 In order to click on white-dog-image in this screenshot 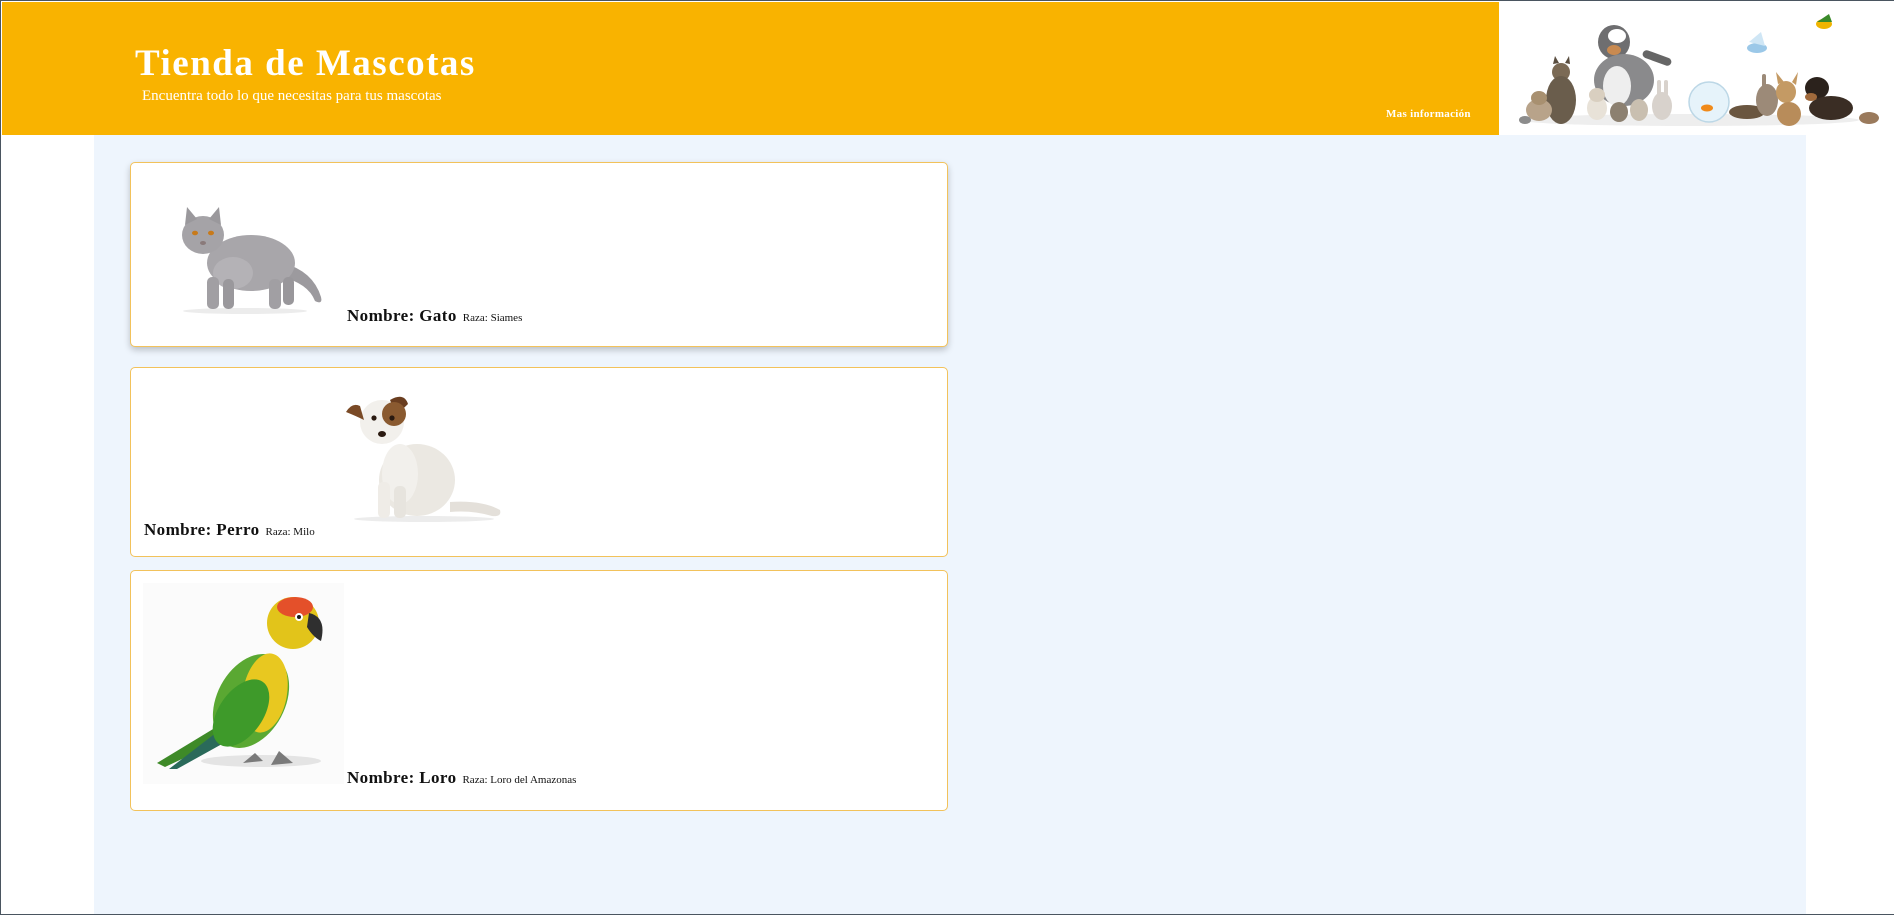, I will do `click(423, 458)`.